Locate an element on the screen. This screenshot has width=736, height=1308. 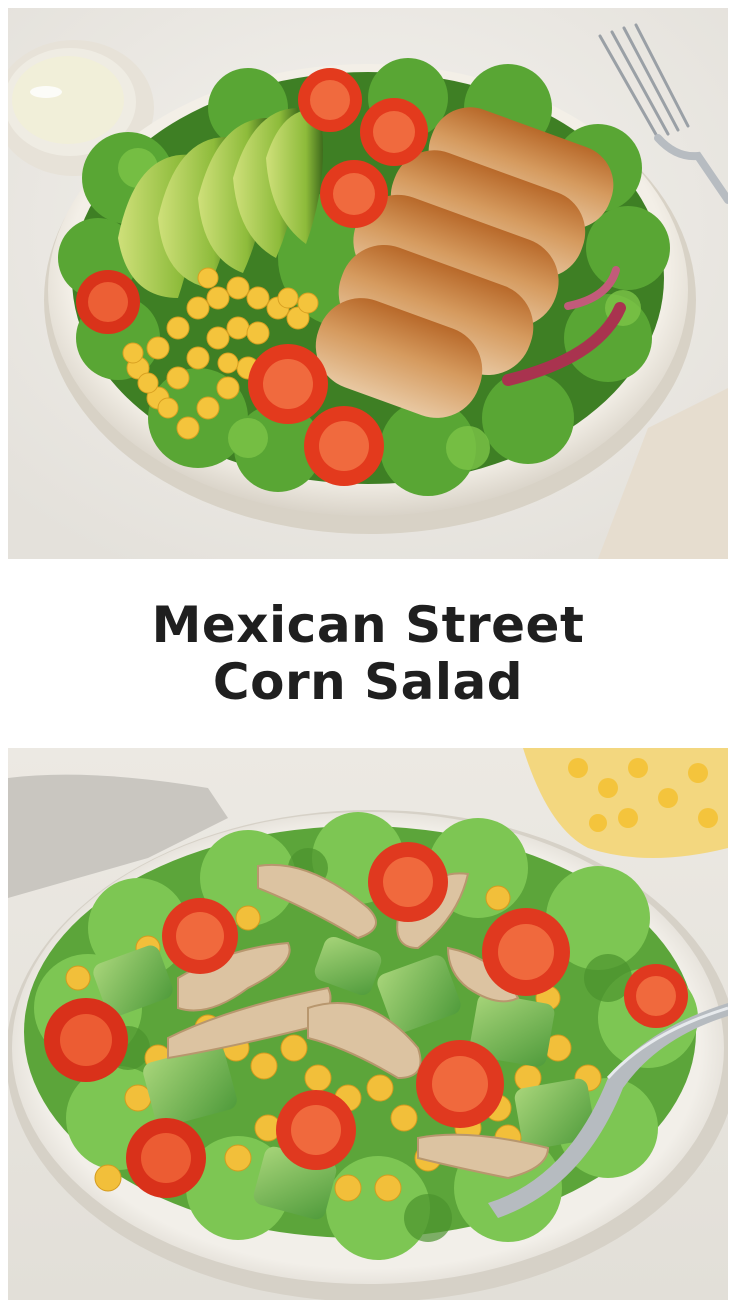
title-band: Mexican Street Corn Salad is located at coordinates (368, 653).